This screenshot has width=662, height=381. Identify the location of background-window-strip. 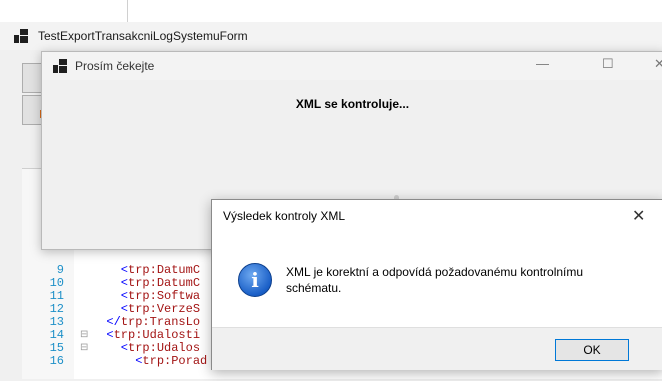
(331, 11).